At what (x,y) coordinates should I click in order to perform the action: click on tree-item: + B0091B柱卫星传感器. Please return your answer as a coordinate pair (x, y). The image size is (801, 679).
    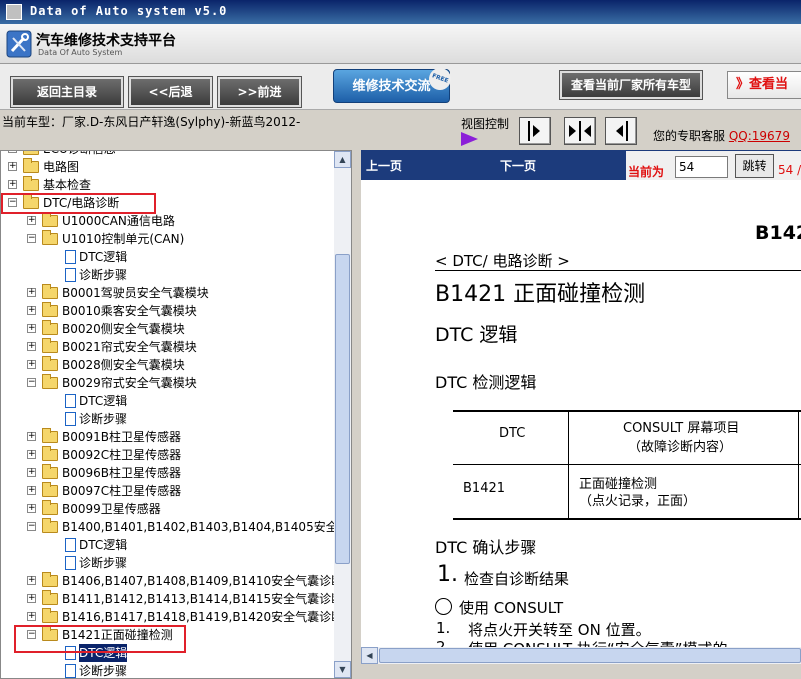
    Looking at the image, I should click on (168, 437).